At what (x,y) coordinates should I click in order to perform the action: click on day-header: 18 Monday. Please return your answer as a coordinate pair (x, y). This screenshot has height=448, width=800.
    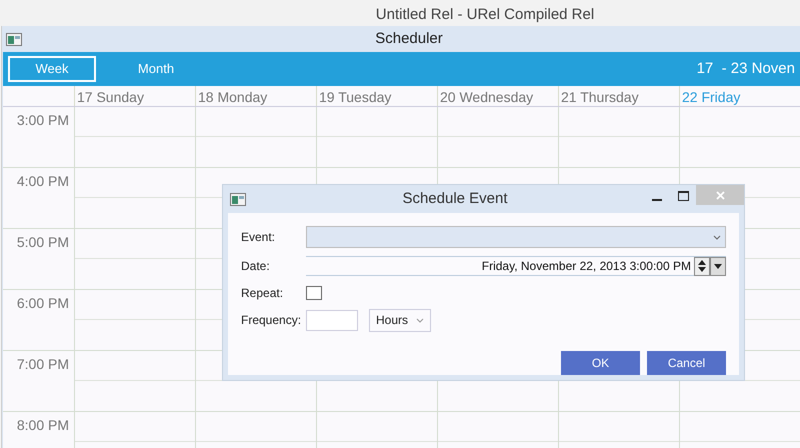
    Looking at the image, I should click on (233, 97).